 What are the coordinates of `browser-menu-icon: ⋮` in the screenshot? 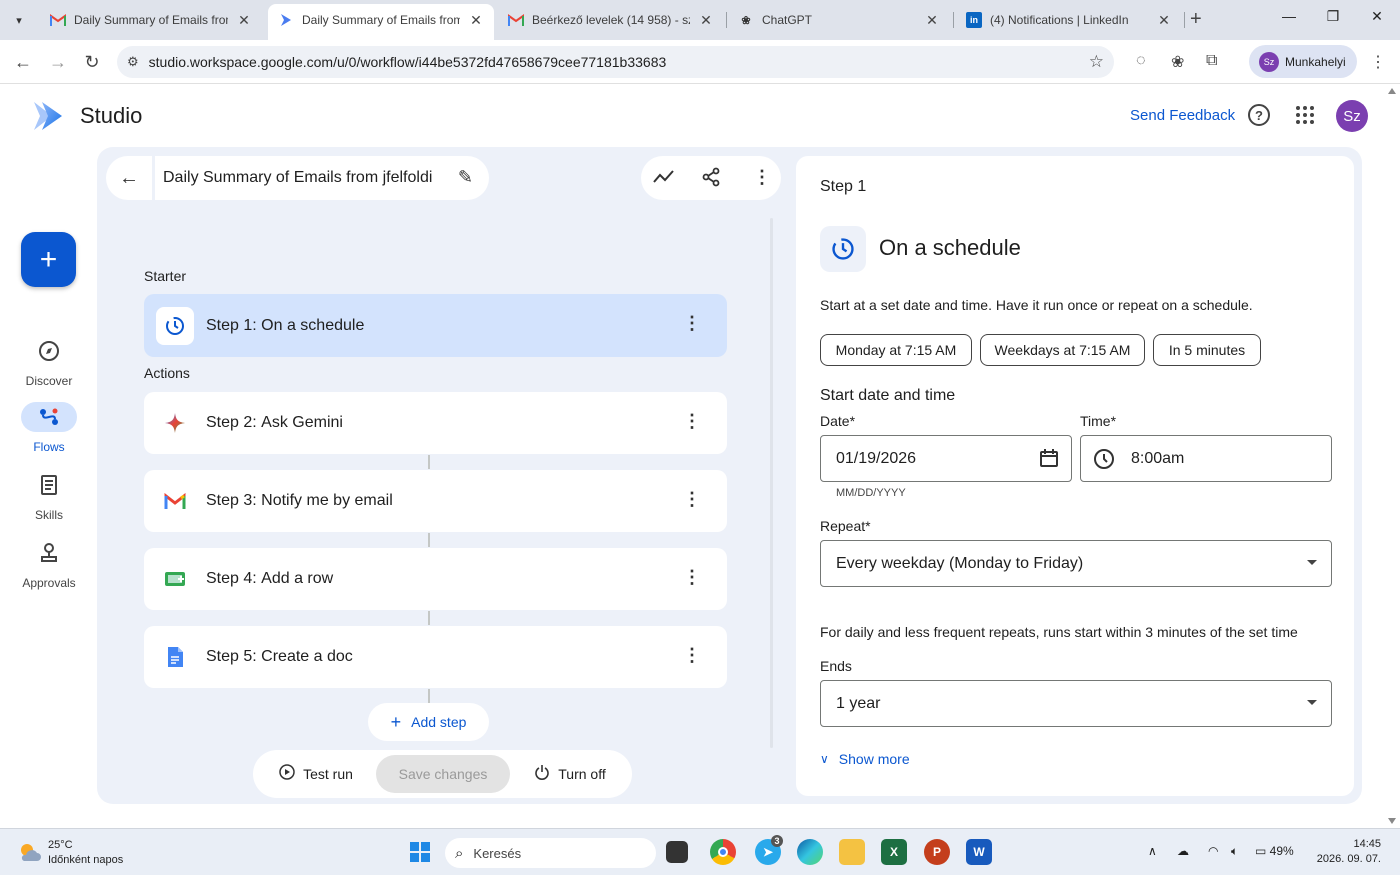 It's located at (1378, 62).